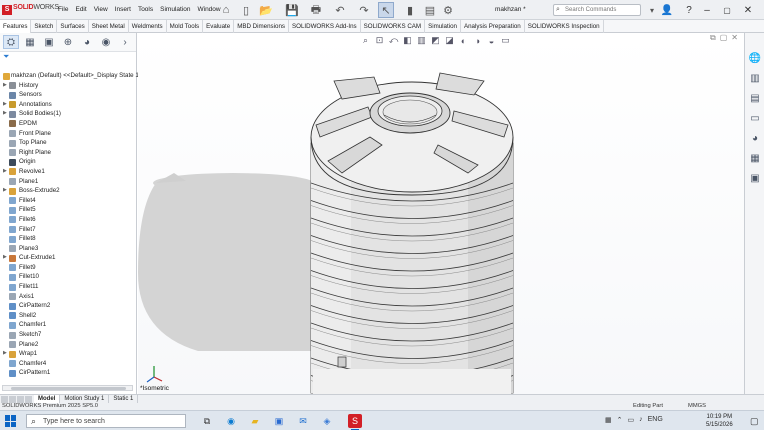  What do you see at coordinates (226, 10) in the screenshot?
I see `home-icon: ⌂` at bounding box center [226, 10].